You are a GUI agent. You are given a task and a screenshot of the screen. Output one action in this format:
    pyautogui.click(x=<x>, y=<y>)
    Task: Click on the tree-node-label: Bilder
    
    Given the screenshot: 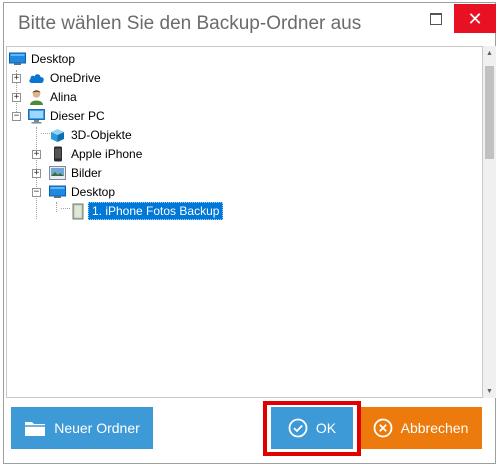 What is the action you would take?
    pyautogui.click(x=86, y=173)
    